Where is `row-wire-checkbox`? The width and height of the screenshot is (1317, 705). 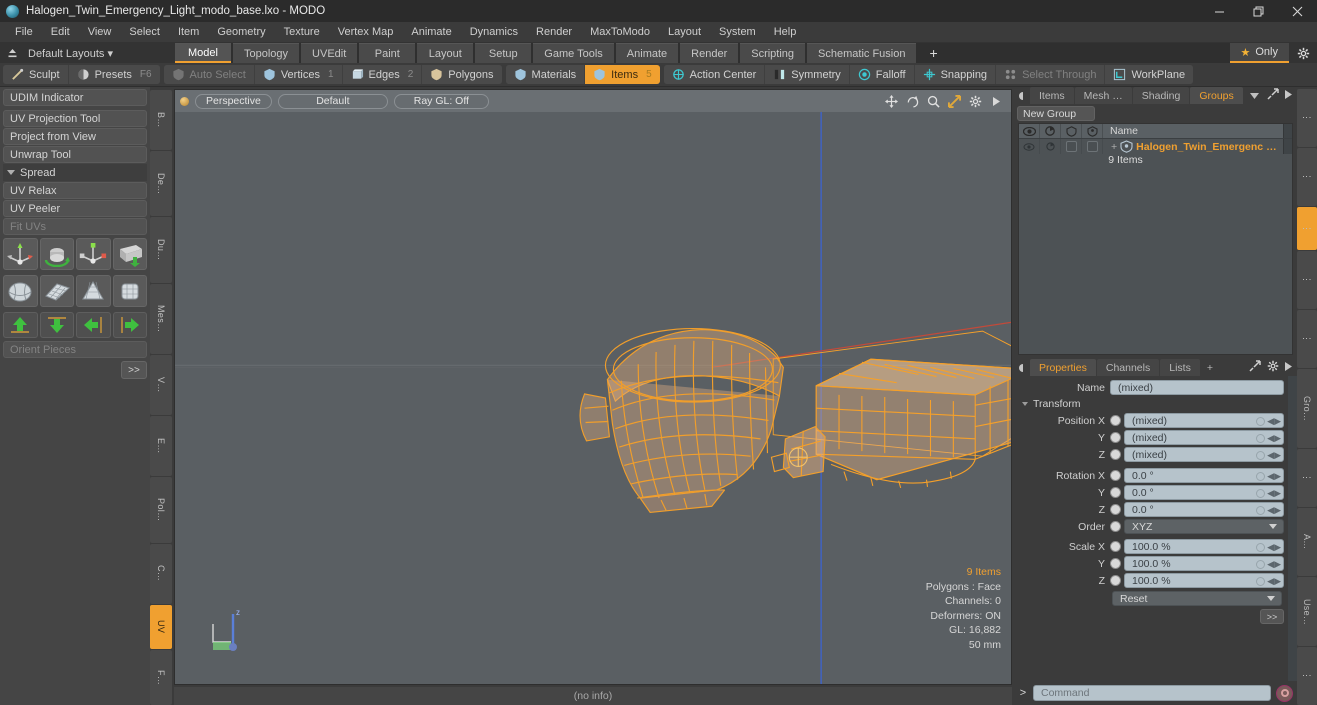 row-wire-checkbox is located at coordinates (1092, 146).